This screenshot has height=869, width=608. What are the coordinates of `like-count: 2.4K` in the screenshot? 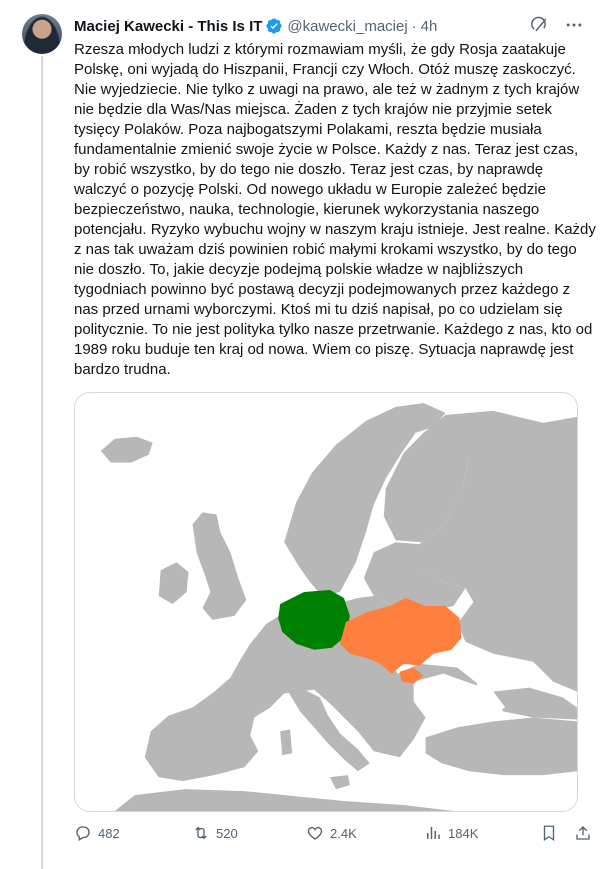 It's located at (343, 833).